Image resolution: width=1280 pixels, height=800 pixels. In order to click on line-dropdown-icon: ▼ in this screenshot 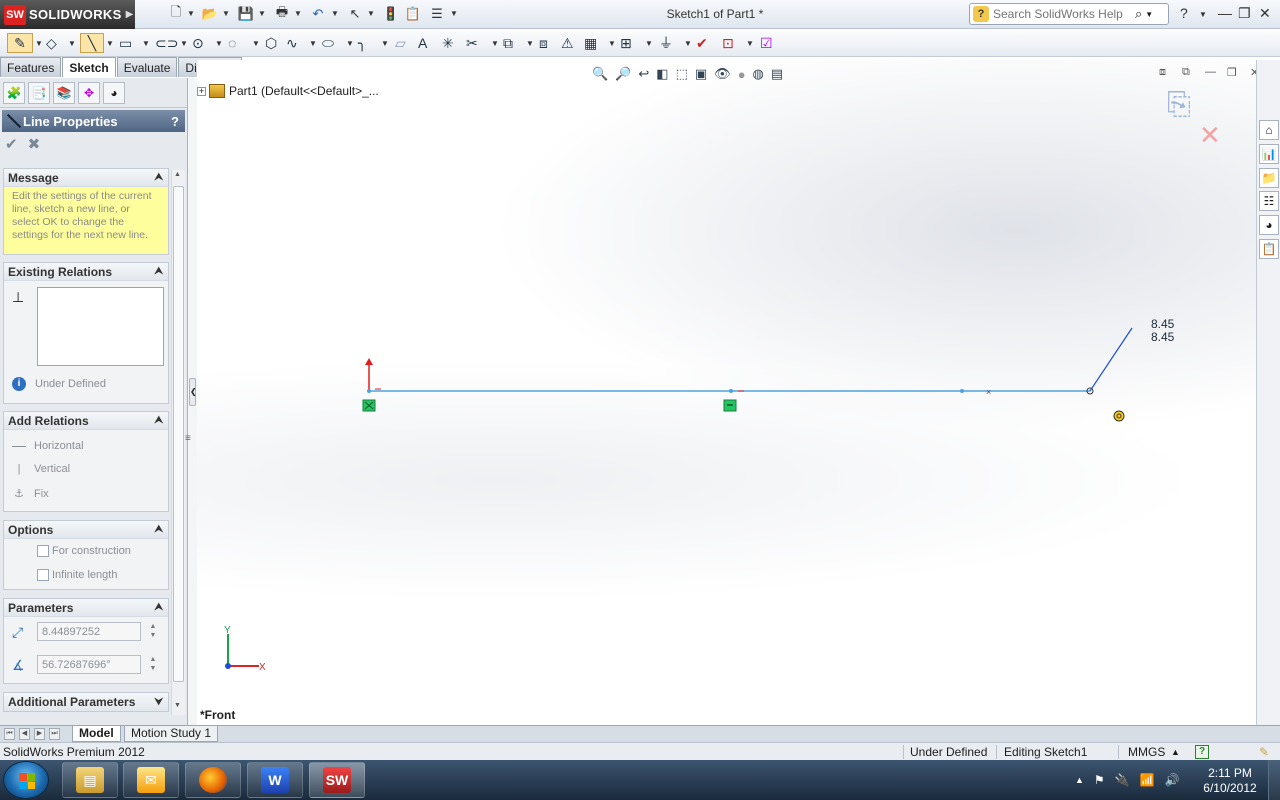, I will do `click(109, 43)`.